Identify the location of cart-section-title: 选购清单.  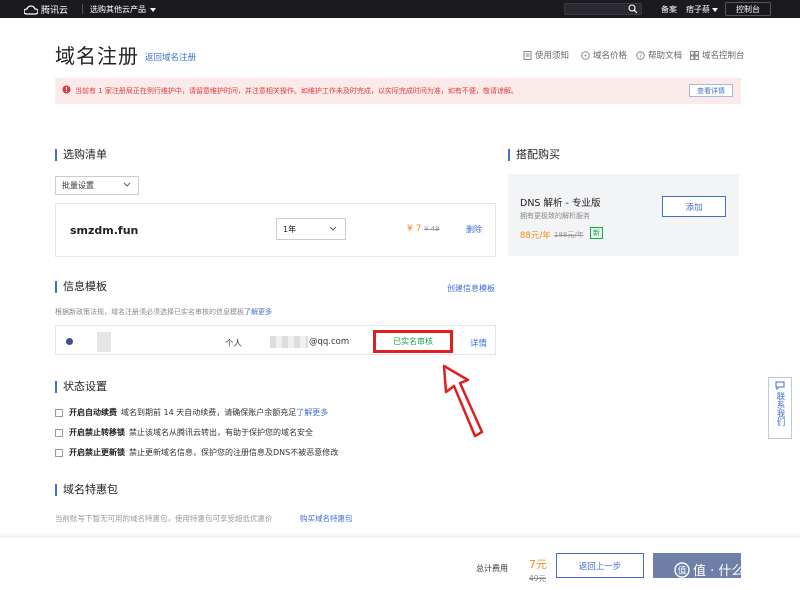
(81, 155).